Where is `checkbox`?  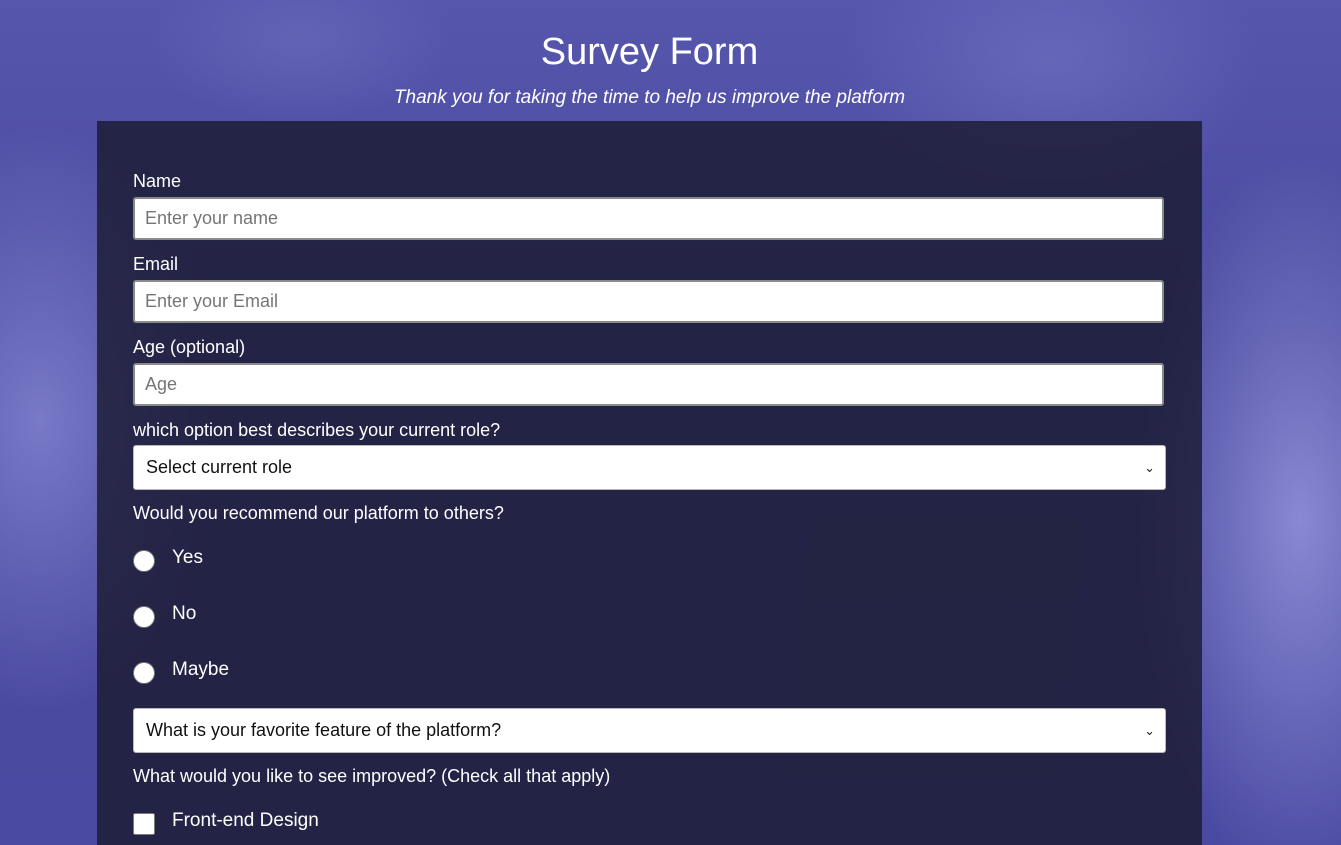
checkbox is located at coordinates (144, 824).